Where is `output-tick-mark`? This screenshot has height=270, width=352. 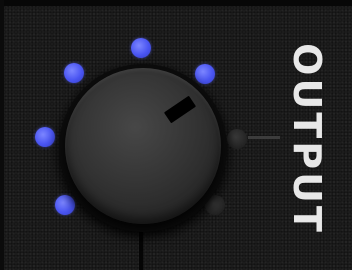
output-tick-mark is located at coordinates (264, 137).